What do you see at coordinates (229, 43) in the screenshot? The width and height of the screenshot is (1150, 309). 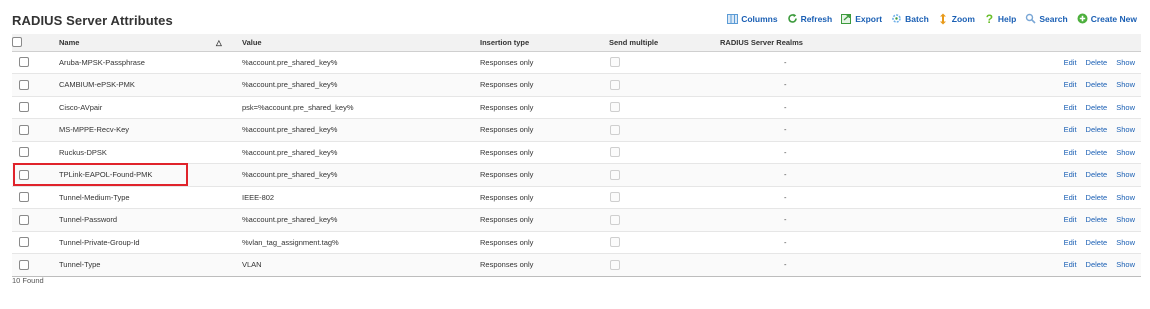 I see `sort-indicator-icon: △` at bounding box center [229, 43].